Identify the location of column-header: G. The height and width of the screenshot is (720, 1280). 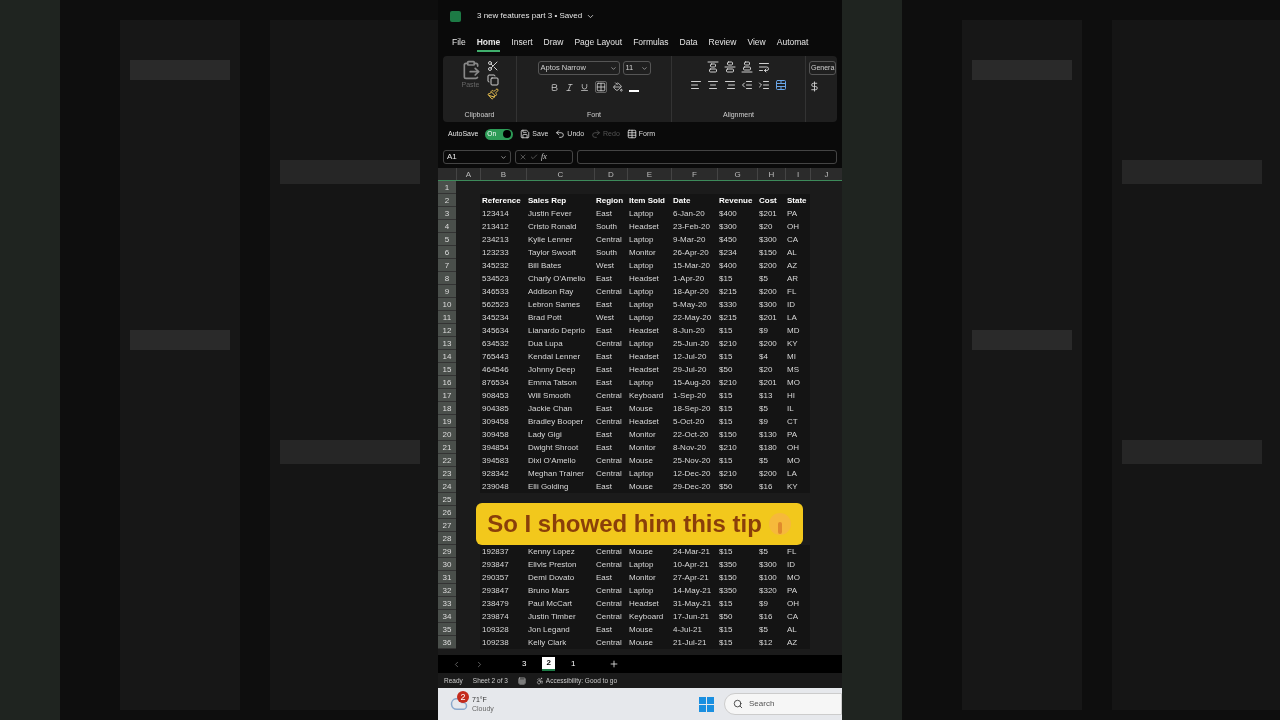
(737, 174).